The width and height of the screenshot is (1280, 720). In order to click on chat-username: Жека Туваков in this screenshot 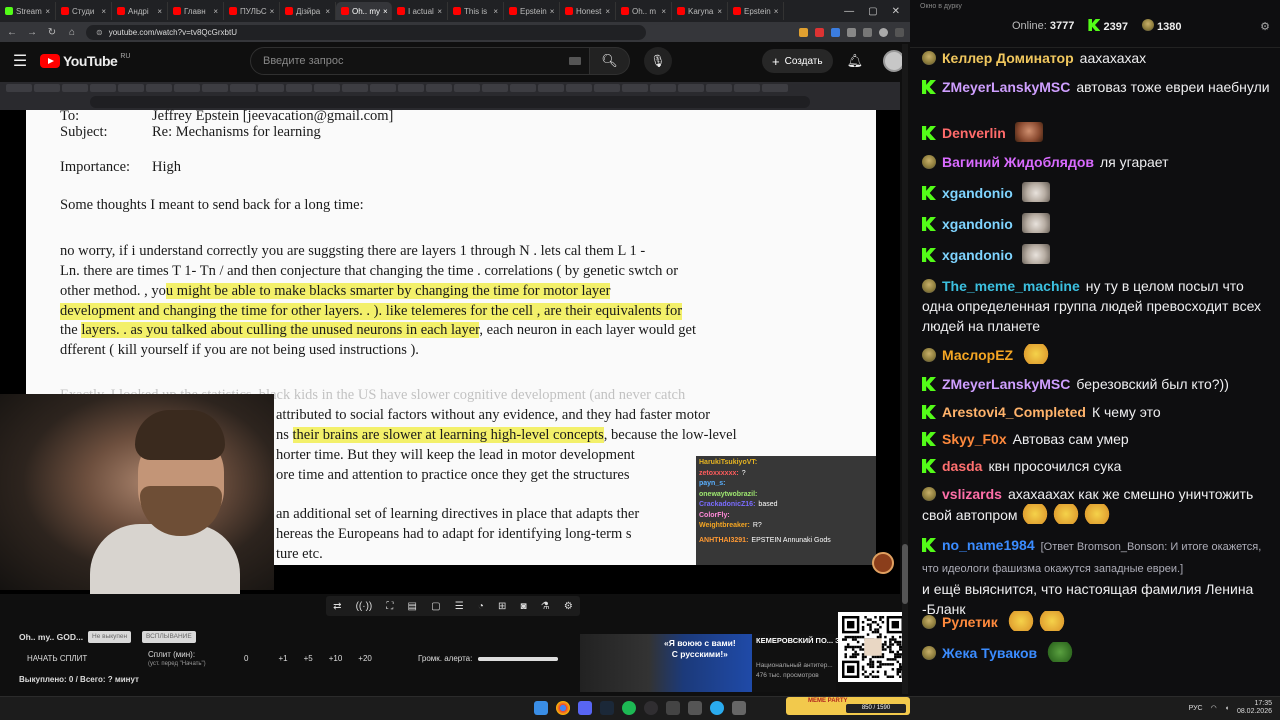, I will do `click(989, 653)`.